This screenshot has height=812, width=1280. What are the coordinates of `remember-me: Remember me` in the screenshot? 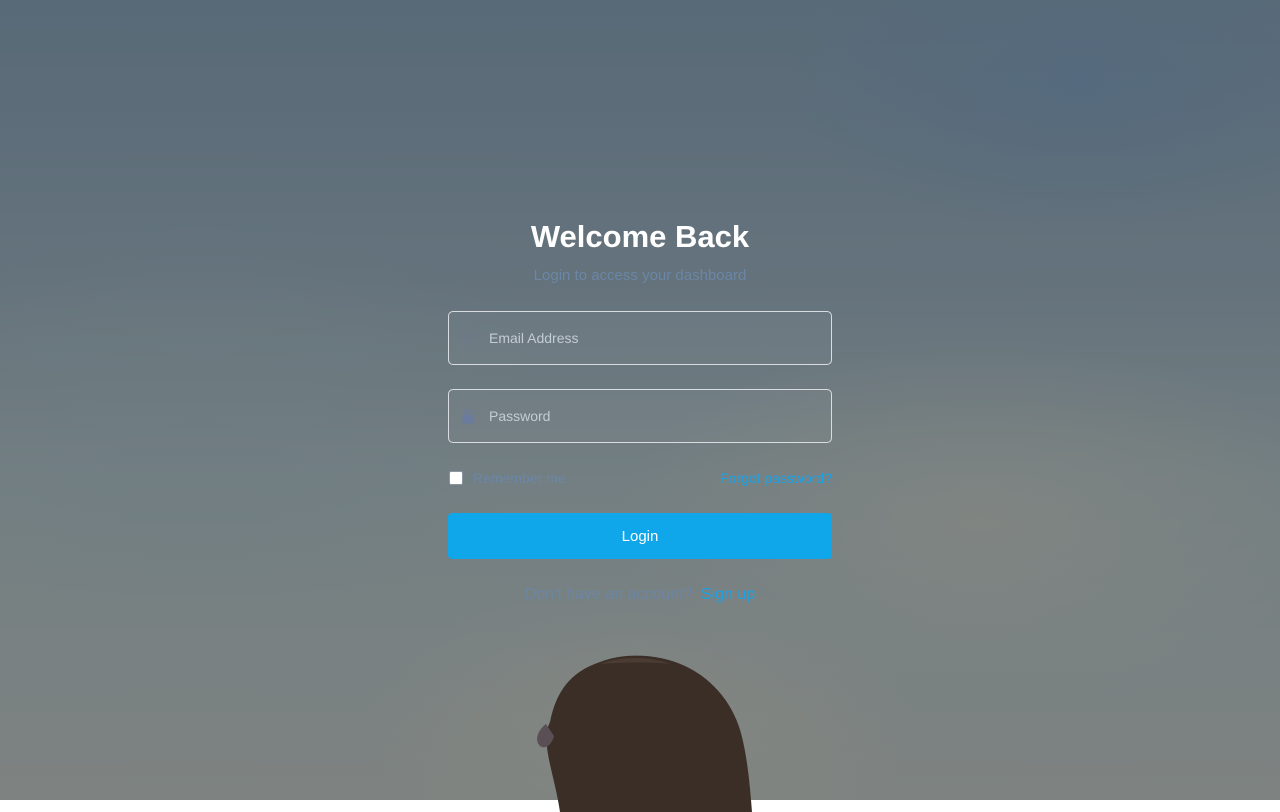 It's located at (507, 478).